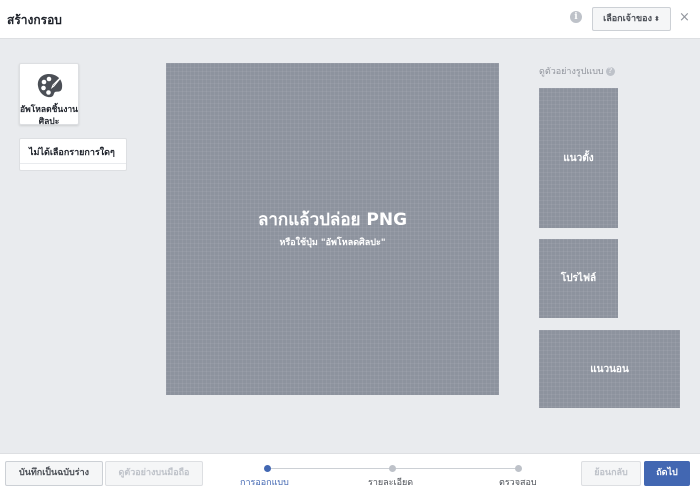 The height and width of the screenshot is (493, 700). What do you see at coordinates (667, 473) in the screenshot?
I see `next-button: ถัดไป` at bounding box center [667, 473].